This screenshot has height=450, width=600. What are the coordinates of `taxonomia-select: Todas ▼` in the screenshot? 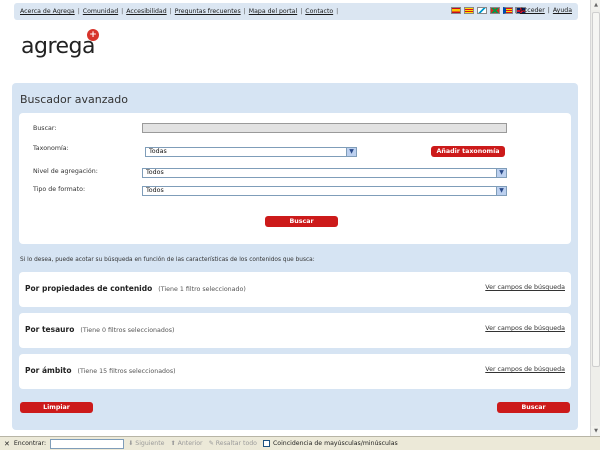 It's located at (251, 152).